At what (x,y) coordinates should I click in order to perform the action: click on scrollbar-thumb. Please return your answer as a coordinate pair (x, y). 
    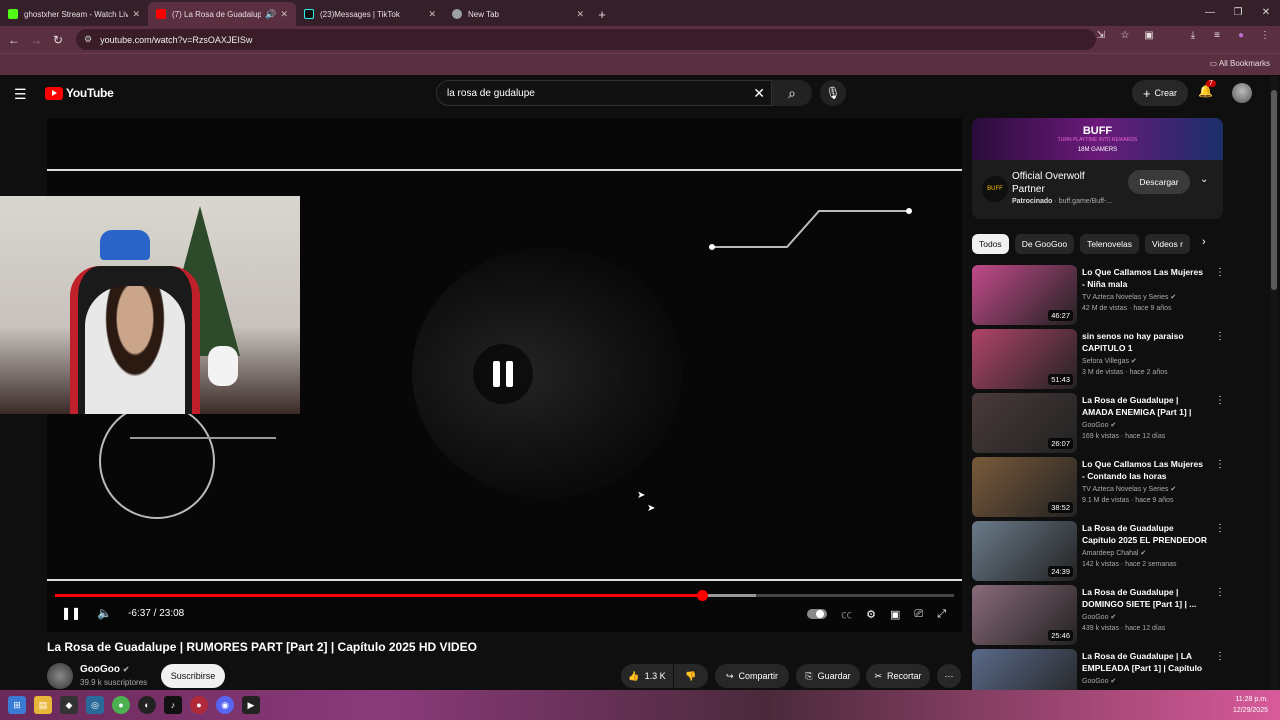
    Looking at the image, I should click on (1274, 190).